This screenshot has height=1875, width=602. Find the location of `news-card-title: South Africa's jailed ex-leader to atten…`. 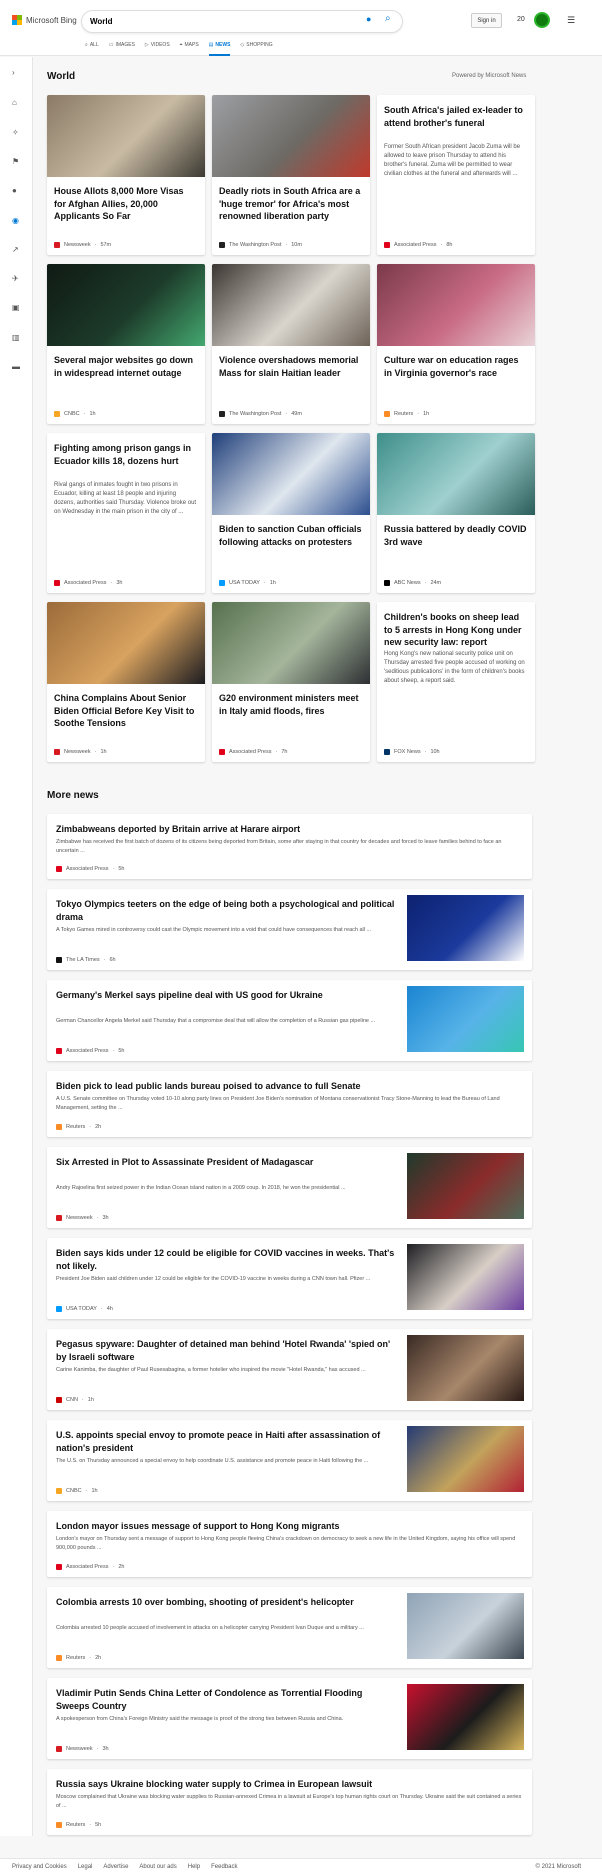

news-card-title: South Africa's jailed ex-leader to atten… is located at coordinates (456, 116).